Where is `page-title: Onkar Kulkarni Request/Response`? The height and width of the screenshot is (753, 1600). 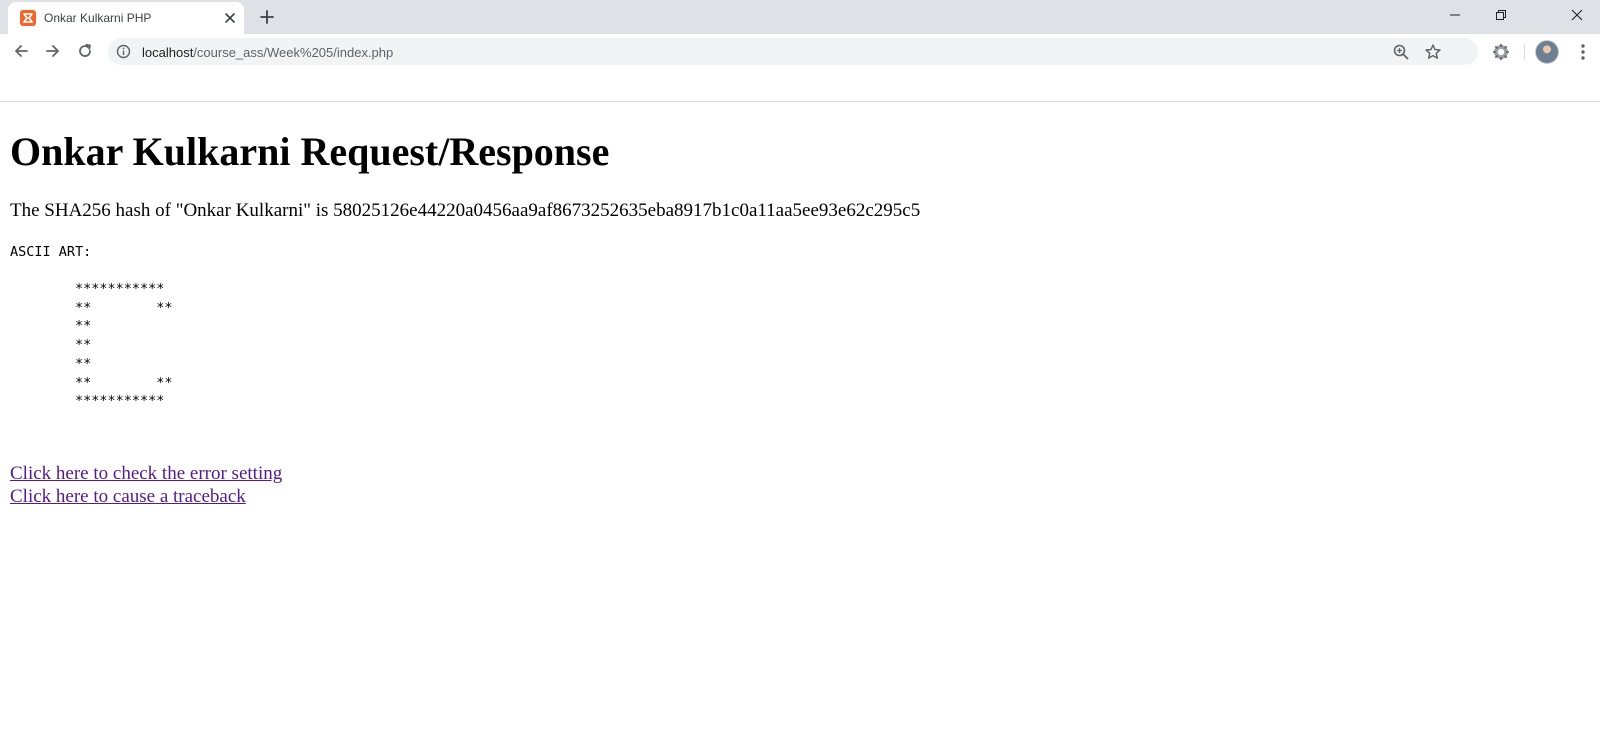 page-title: Onkar Kulkarni Request/Response is located at coordinates (310, 151).